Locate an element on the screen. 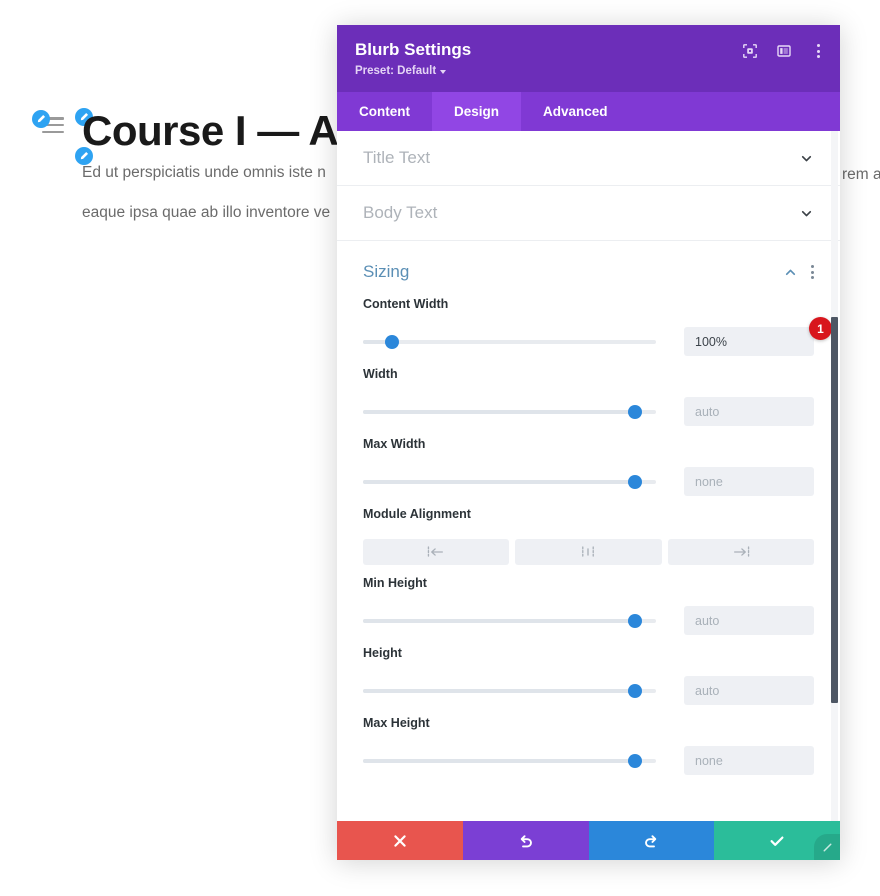  chevron-up-icon is located at coordinates (790, 272).